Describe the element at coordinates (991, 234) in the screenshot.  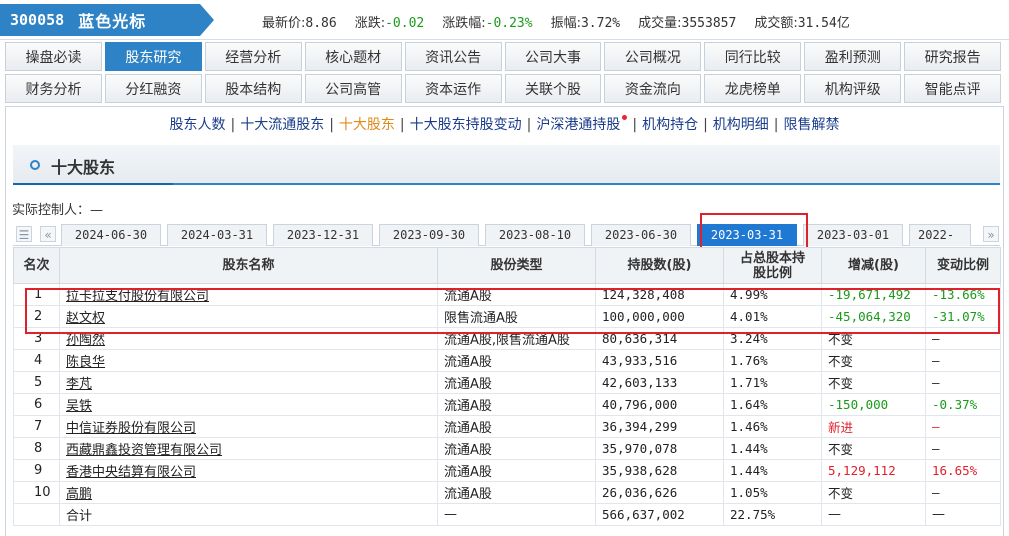
I see `scroll-right-icon: »` at that location.